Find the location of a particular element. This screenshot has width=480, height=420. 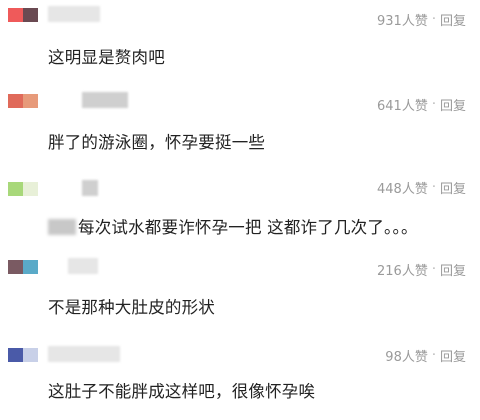

comment-meta: 216人赞 · 回复 is located at coordinates (421, 269).